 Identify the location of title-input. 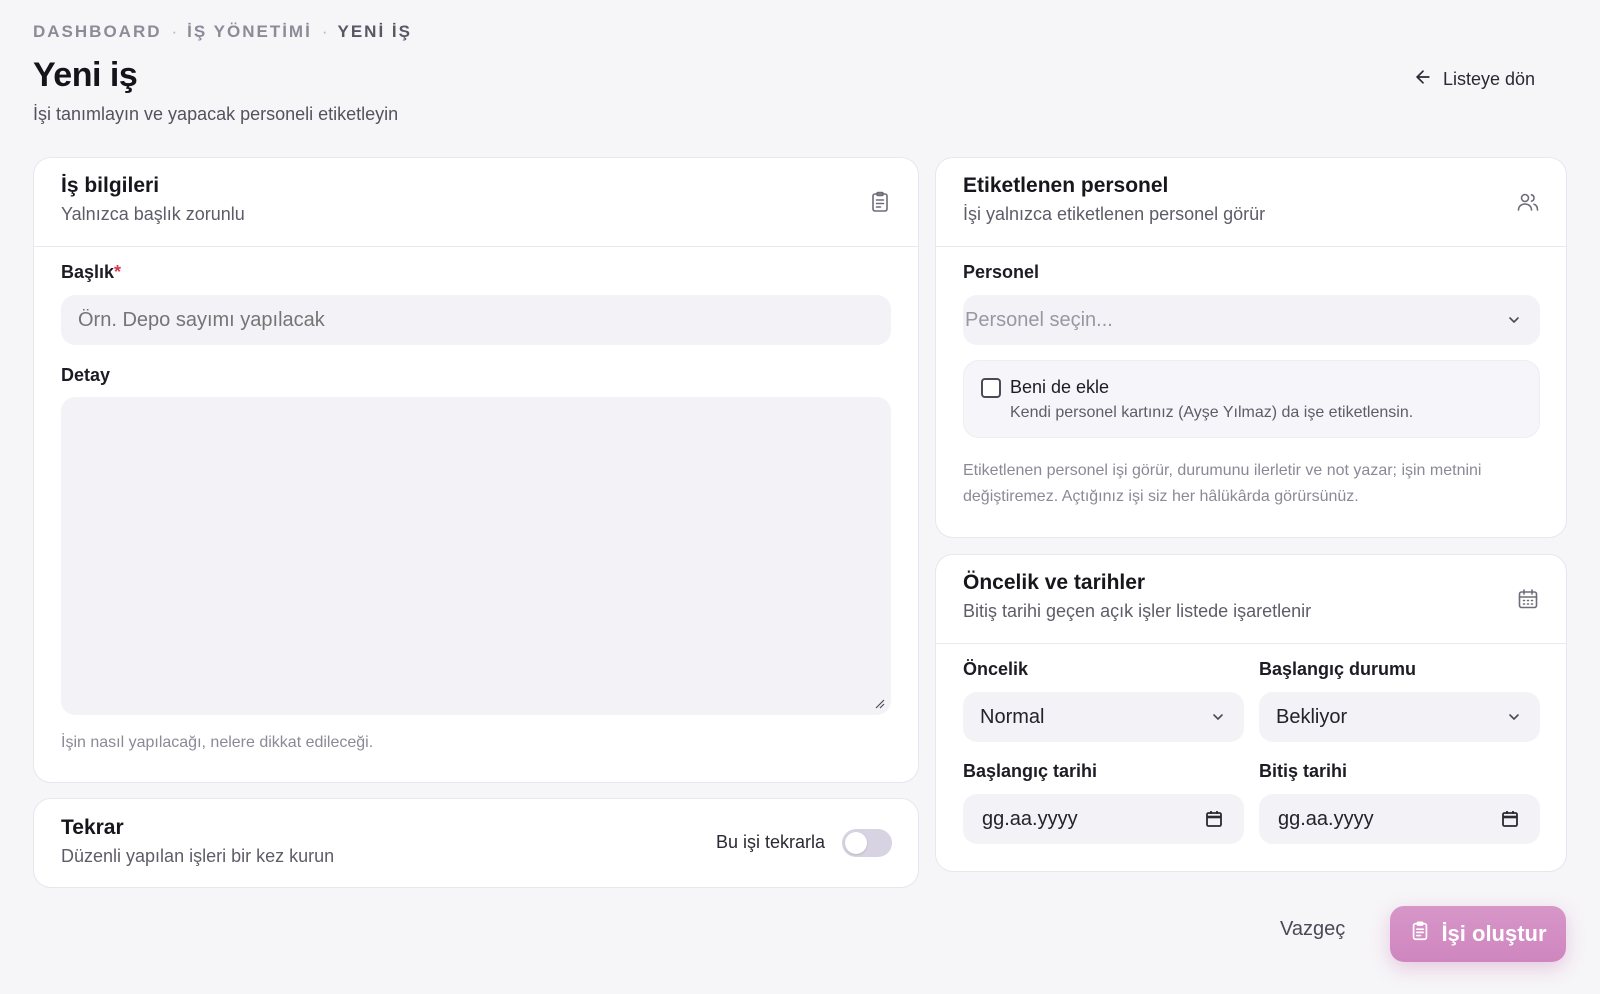
(476, 320).